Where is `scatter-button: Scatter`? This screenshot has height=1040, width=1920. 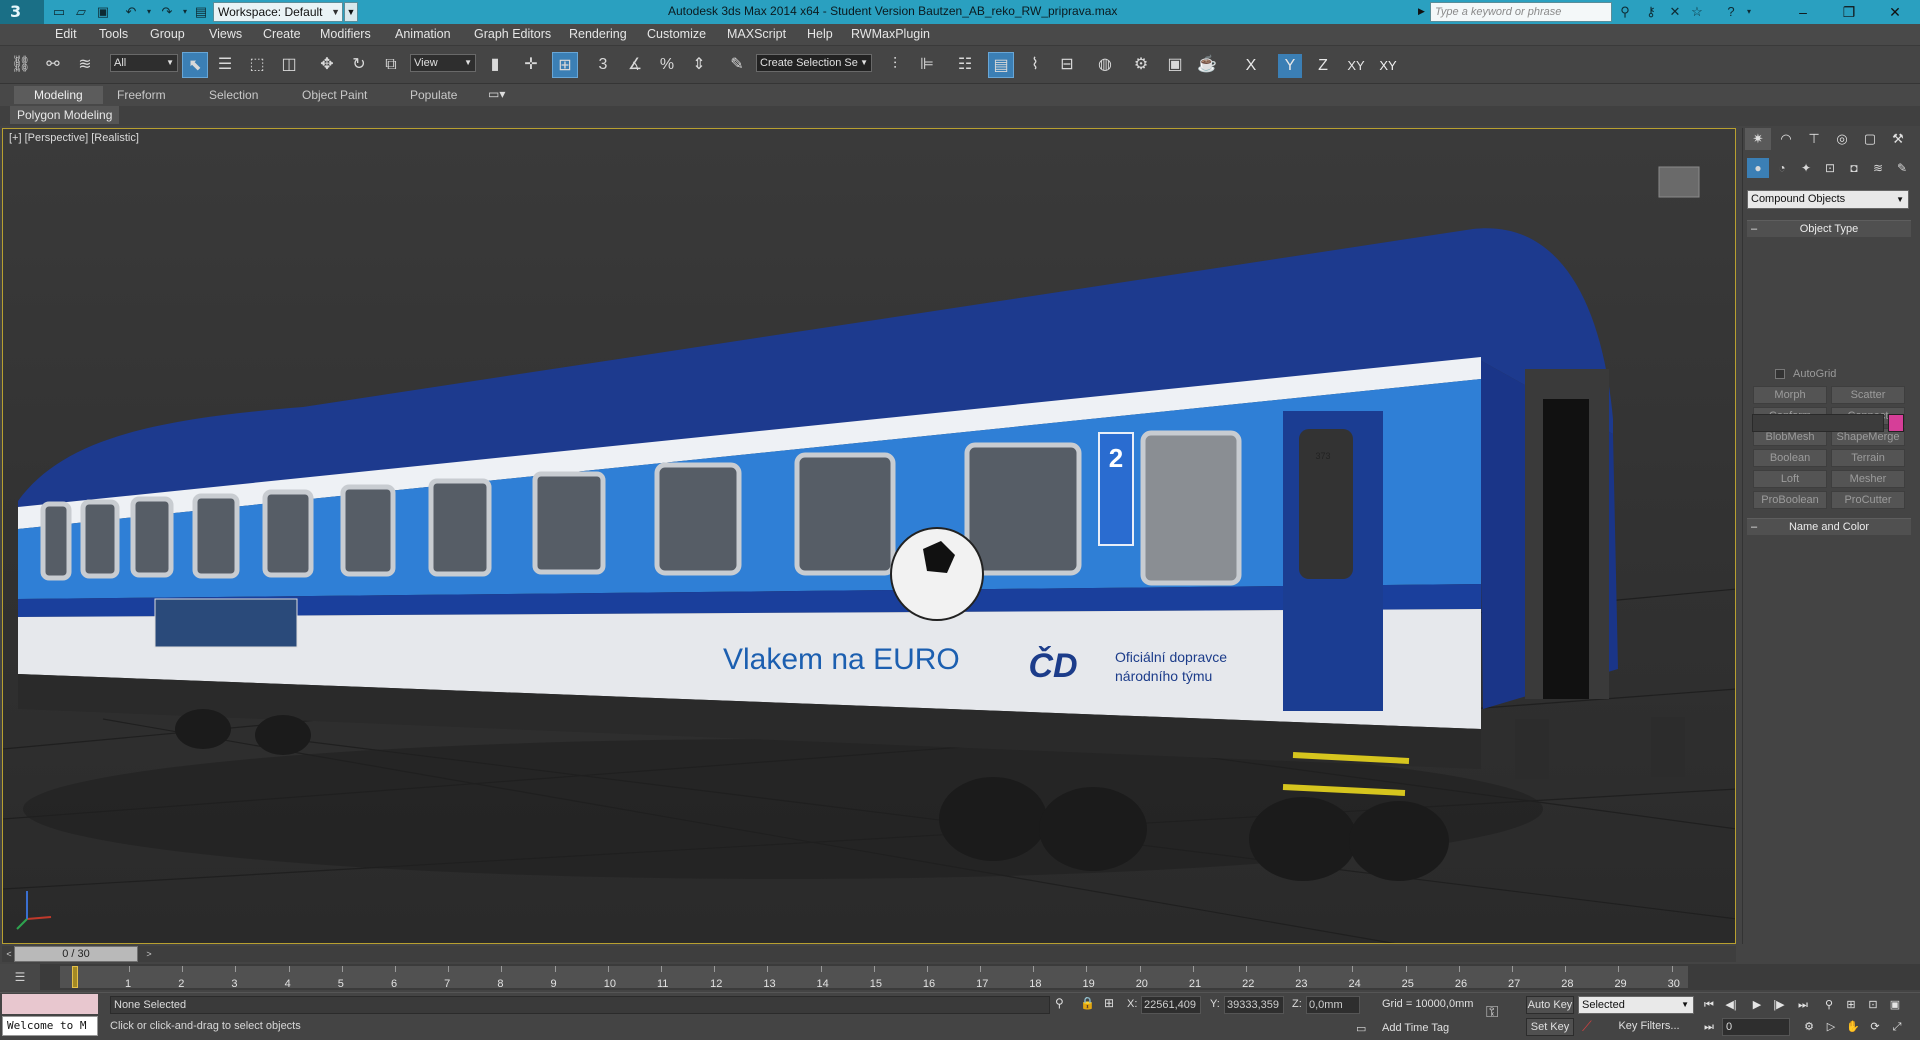 scatter-button: Scatter is located at coordinates (1868, 395).